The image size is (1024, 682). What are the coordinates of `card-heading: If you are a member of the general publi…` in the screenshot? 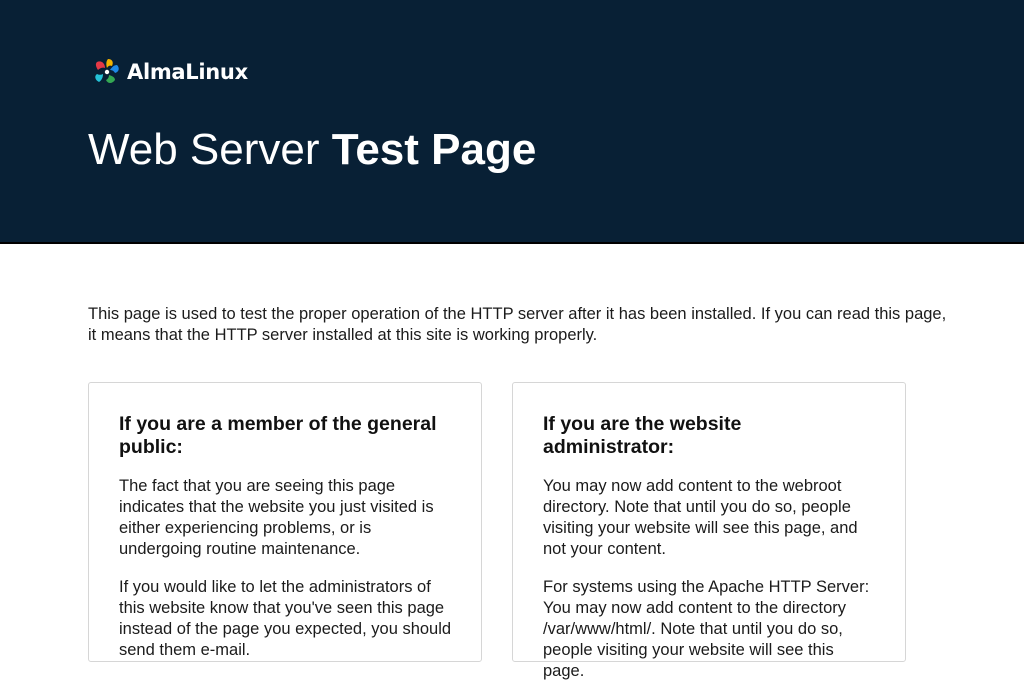 It's located at (278, 435).